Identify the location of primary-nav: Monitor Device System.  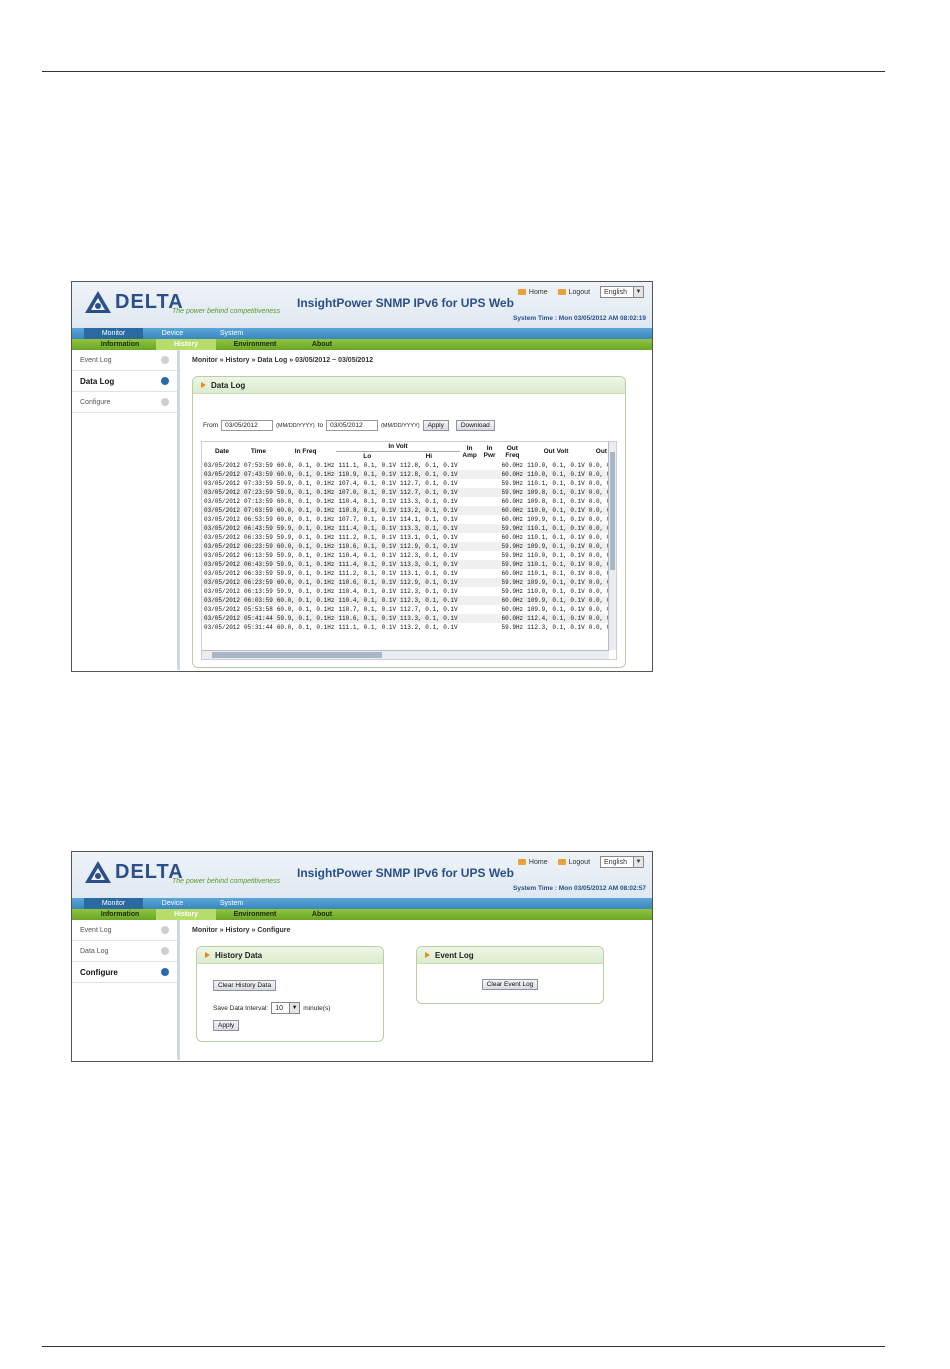
(362, 333).